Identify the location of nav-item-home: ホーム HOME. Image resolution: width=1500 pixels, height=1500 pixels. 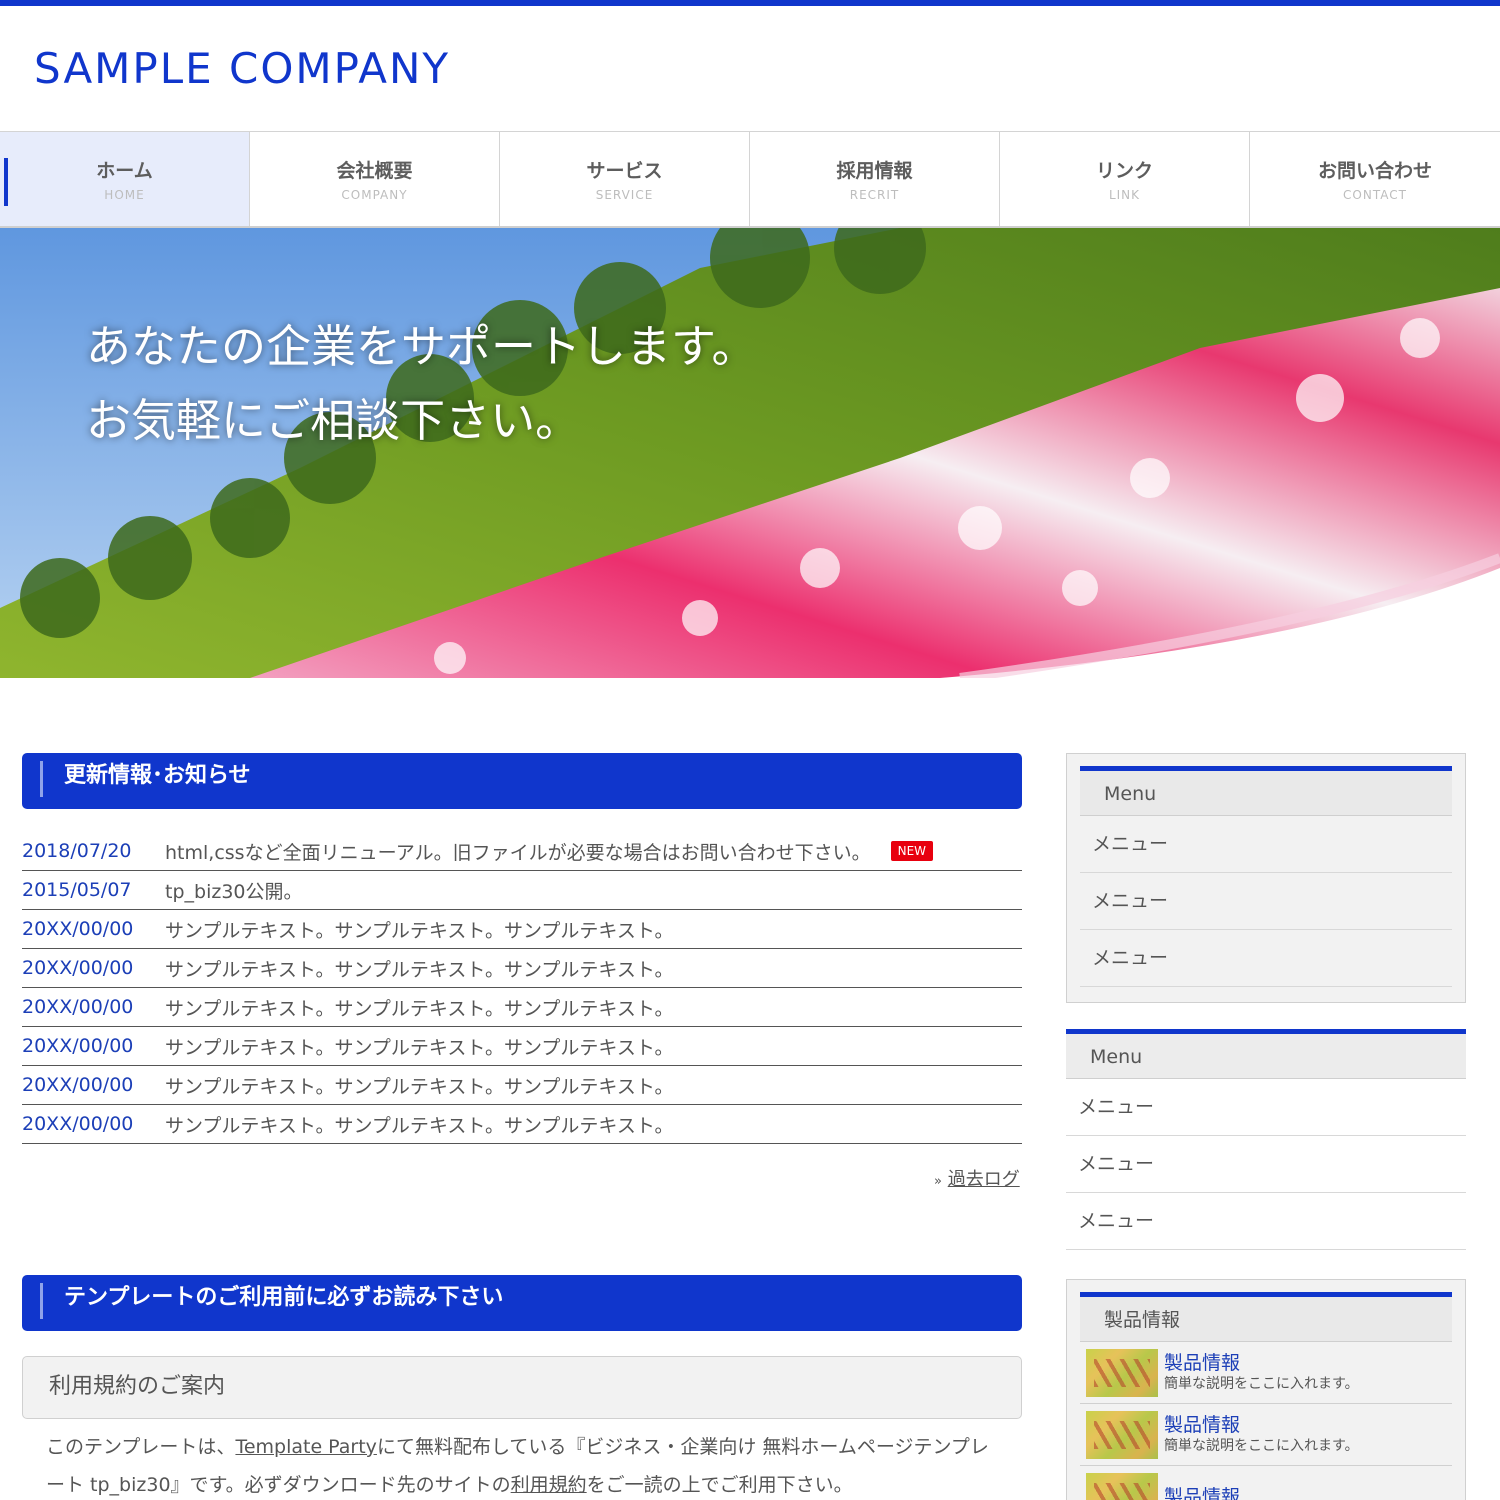
(125, 179).